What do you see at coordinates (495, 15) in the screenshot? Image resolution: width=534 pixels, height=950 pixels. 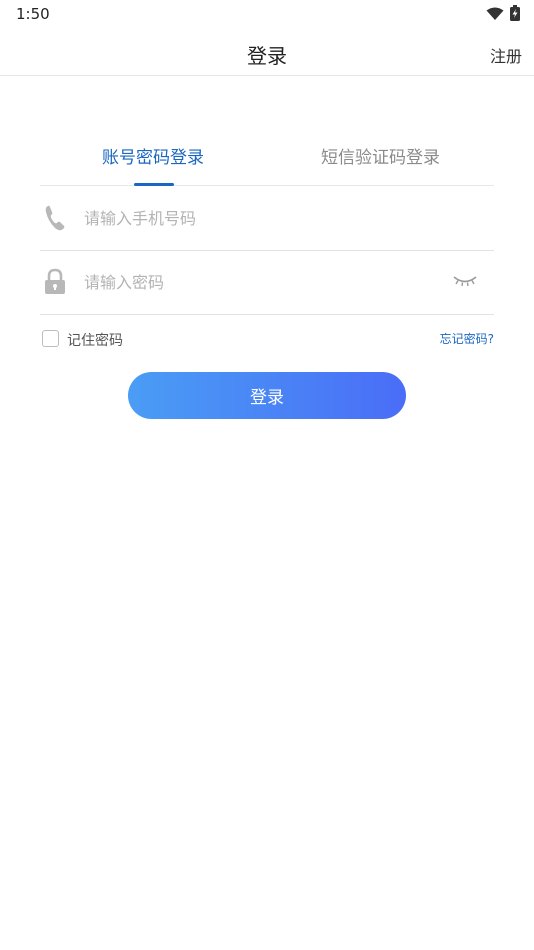 I see `wifi-icon` at bounding box center [495, 15].